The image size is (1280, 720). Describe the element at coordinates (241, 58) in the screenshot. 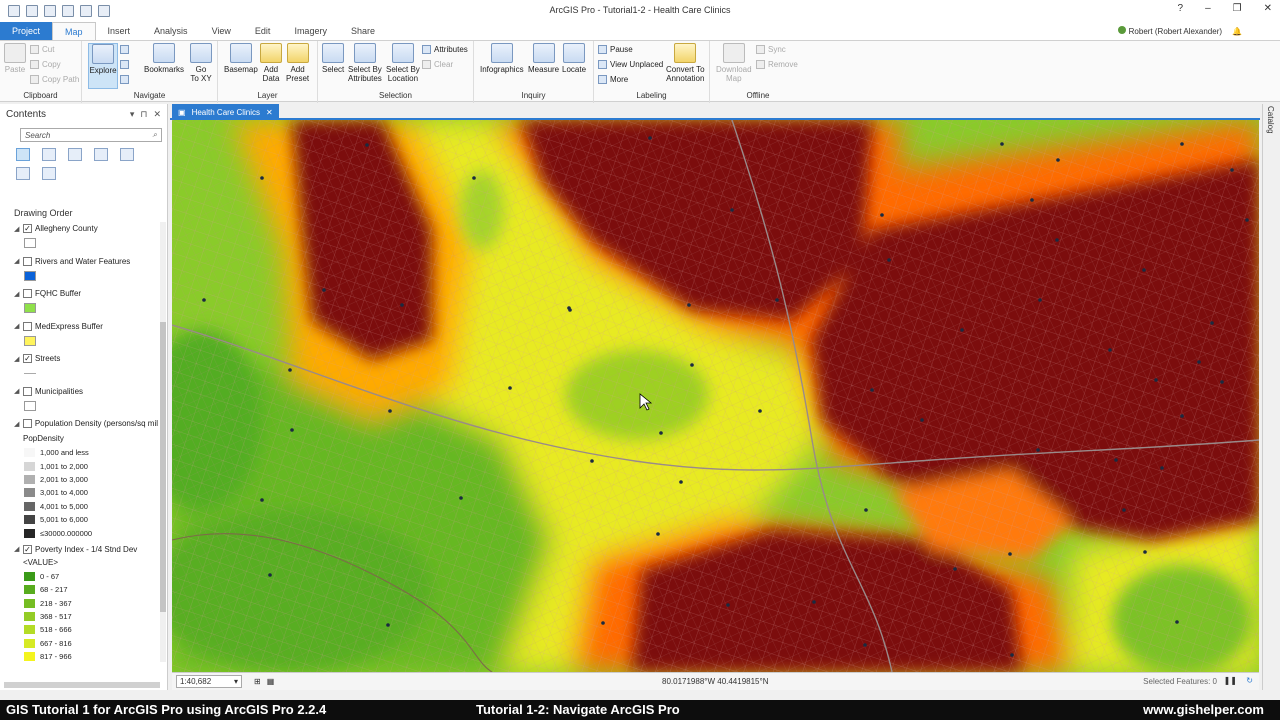

I see `basemap-button: Basemap` at that location.